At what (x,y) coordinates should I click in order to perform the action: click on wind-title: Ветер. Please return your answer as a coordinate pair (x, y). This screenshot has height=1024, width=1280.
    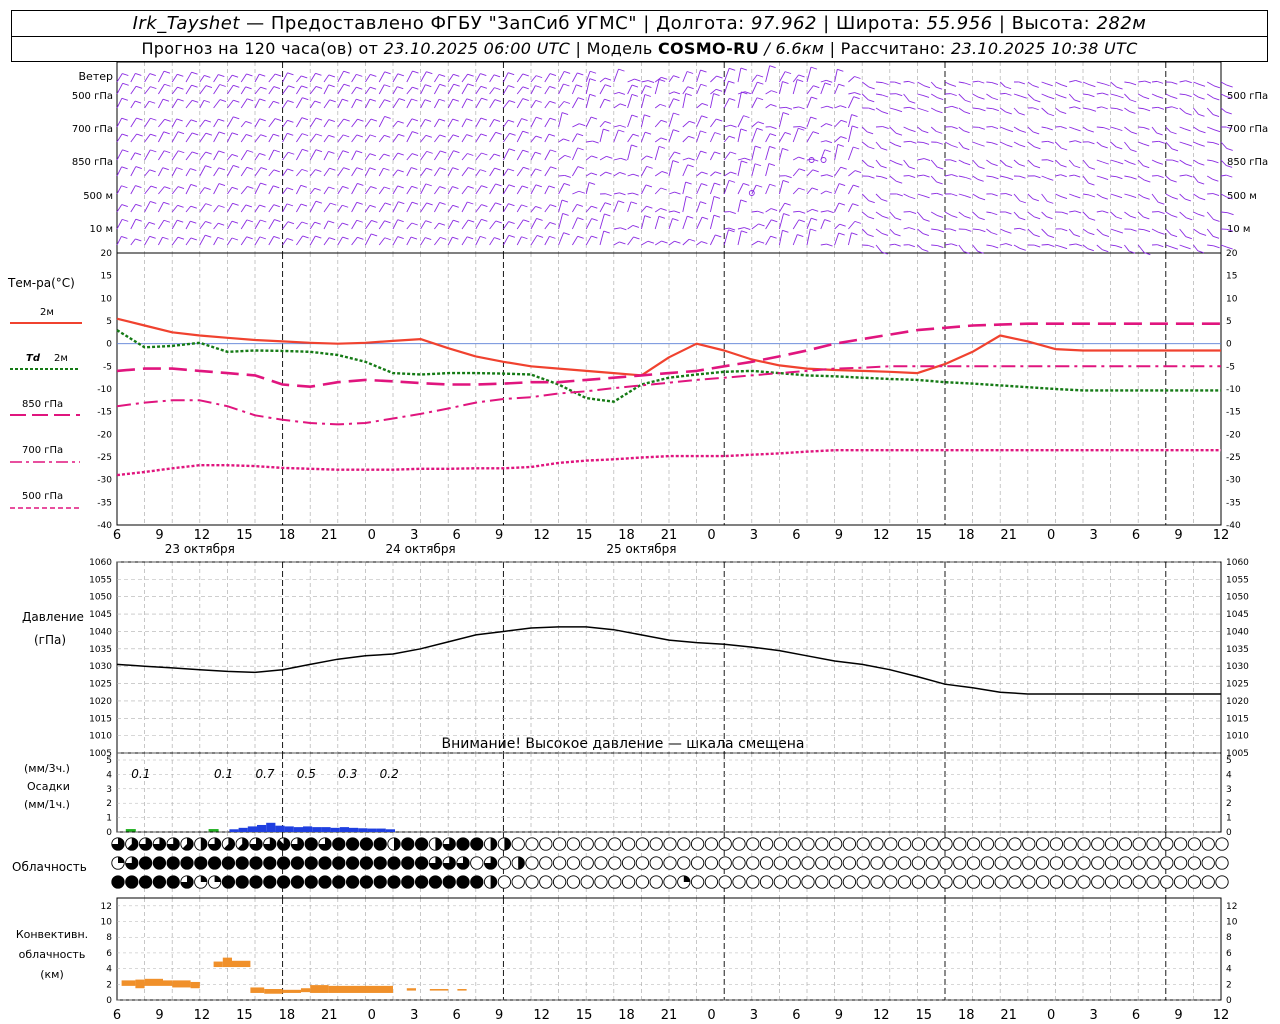
    Looking at the image, I should click on (96, 76).